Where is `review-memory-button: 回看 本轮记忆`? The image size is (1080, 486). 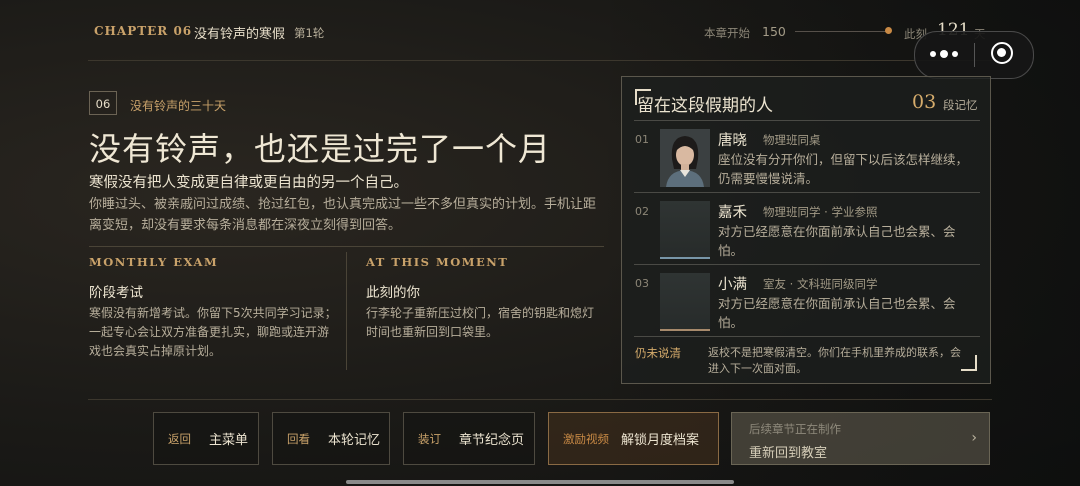 review-memory-button: 回看 本轮记忆 is located at coordinates (331, 438).